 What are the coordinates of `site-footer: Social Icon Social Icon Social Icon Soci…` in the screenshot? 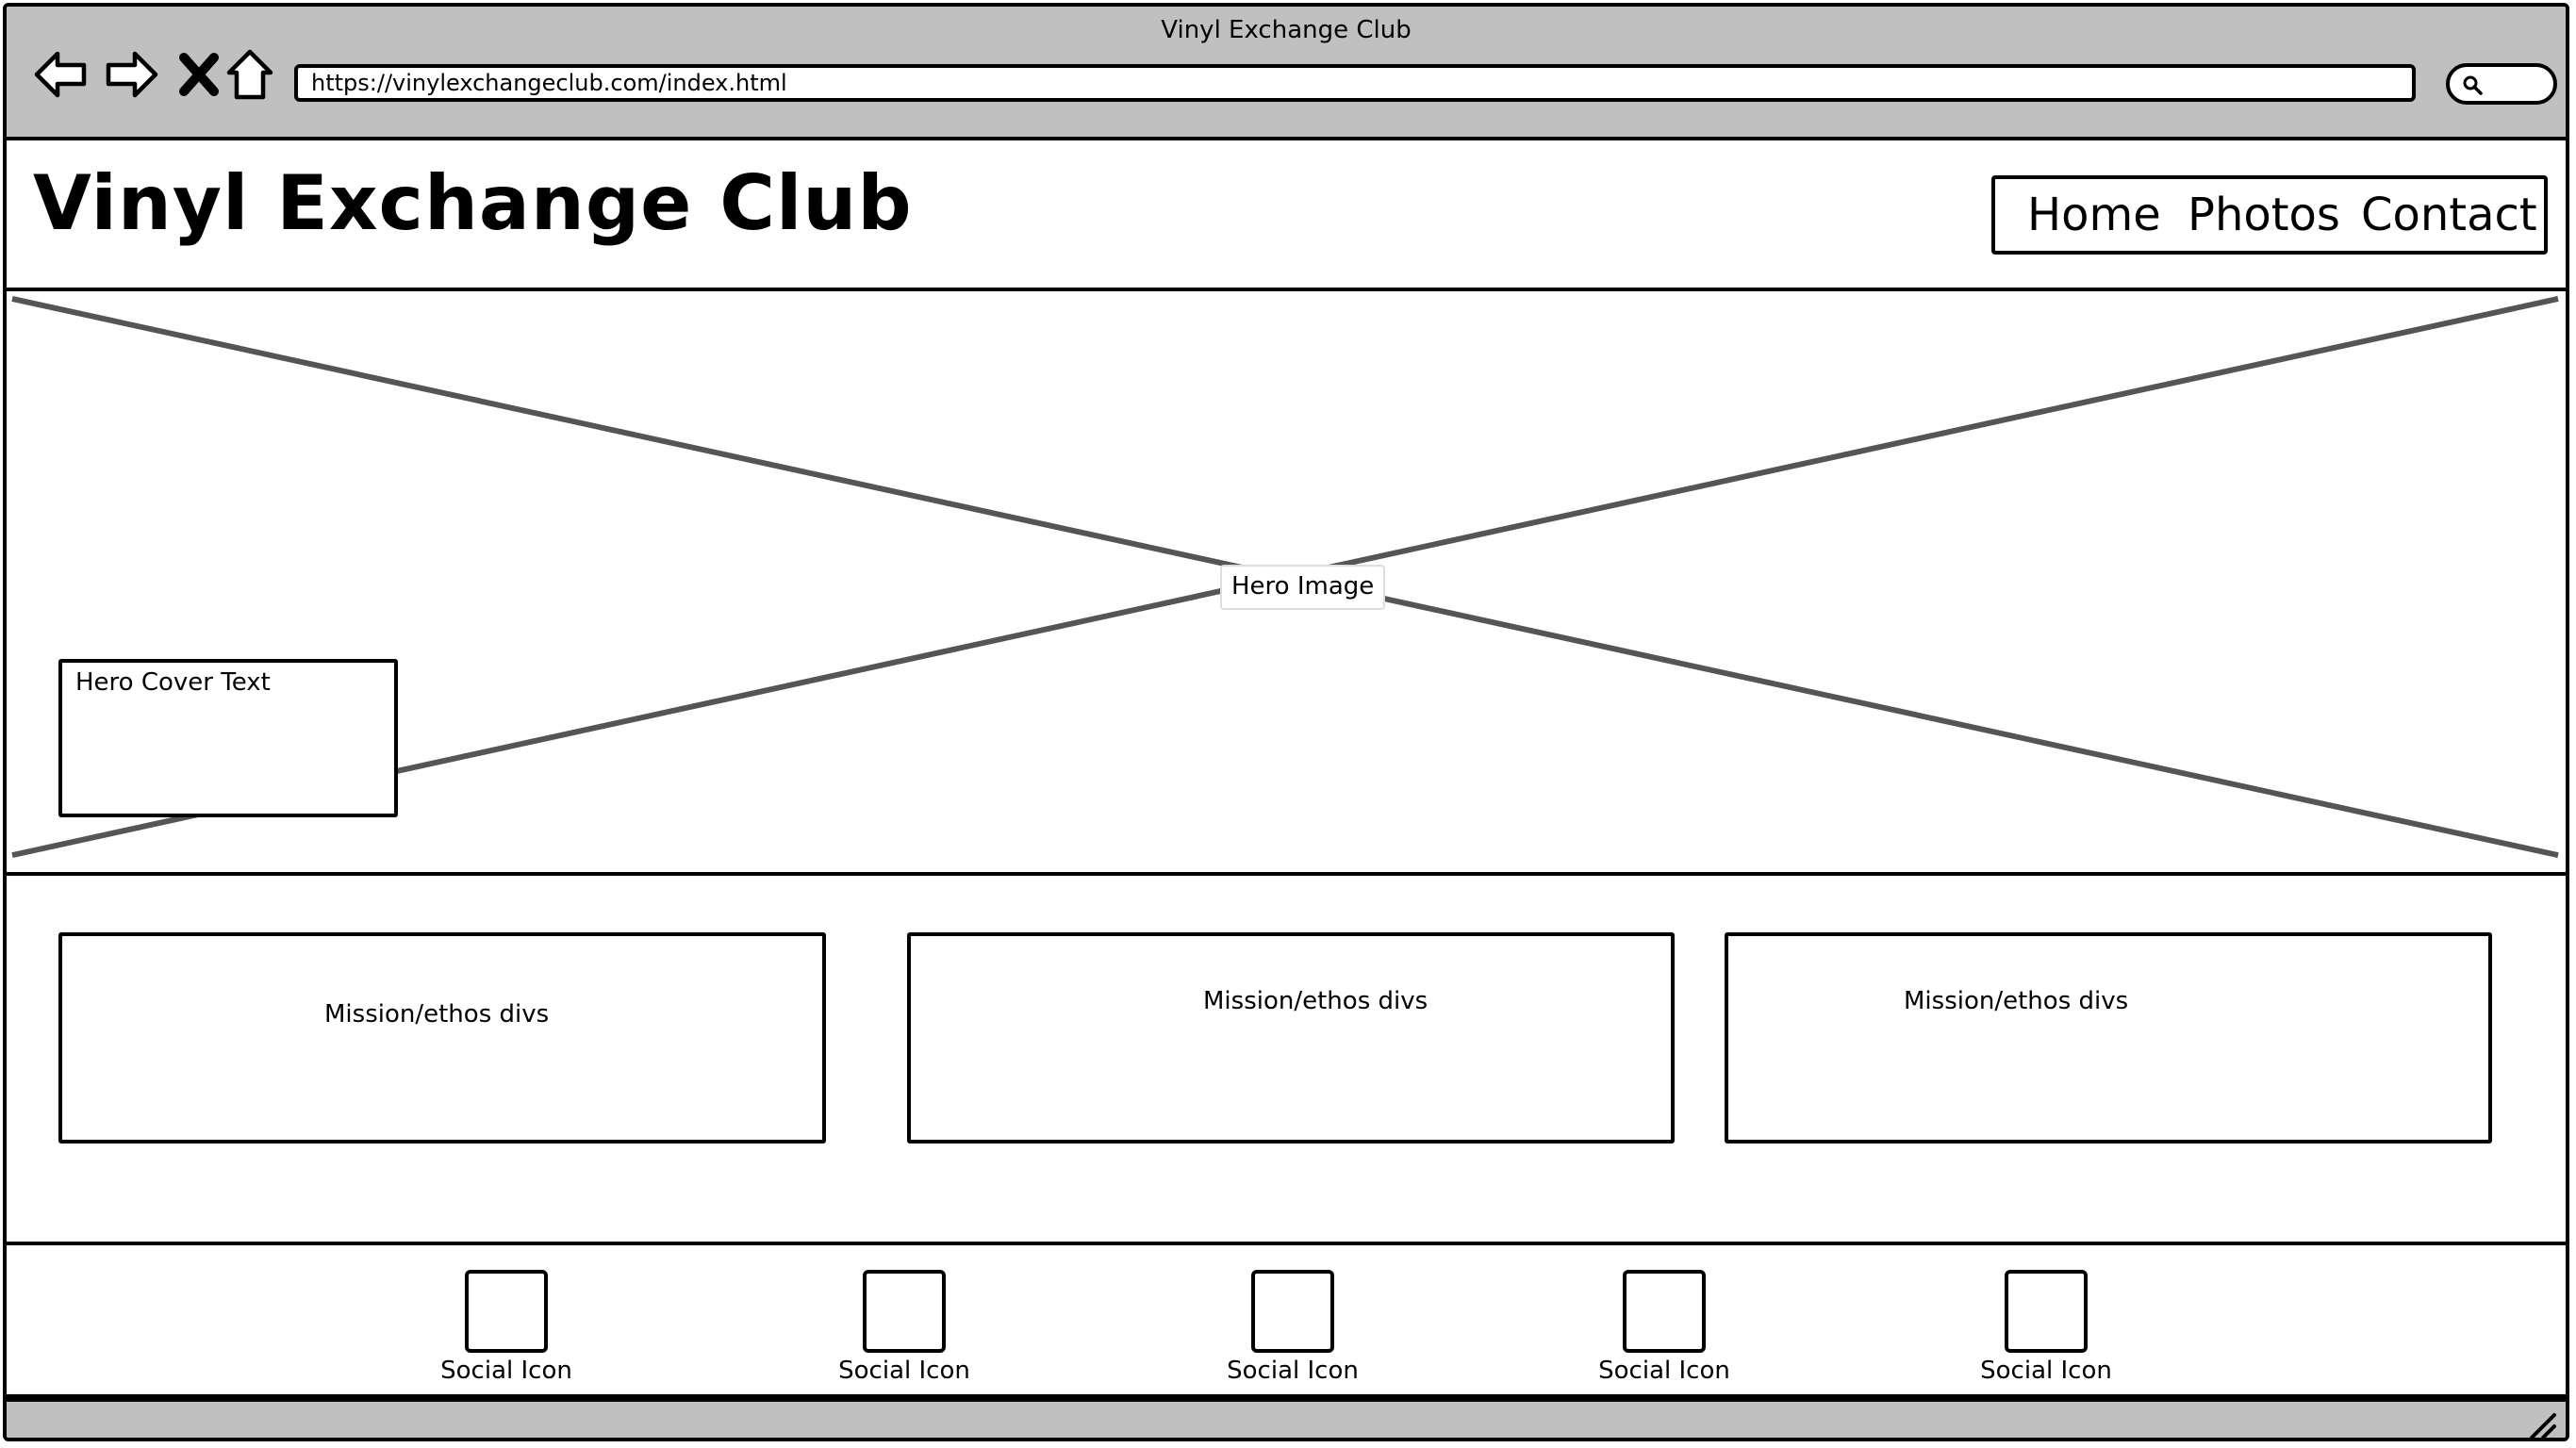 It's located at (1286, 1320).